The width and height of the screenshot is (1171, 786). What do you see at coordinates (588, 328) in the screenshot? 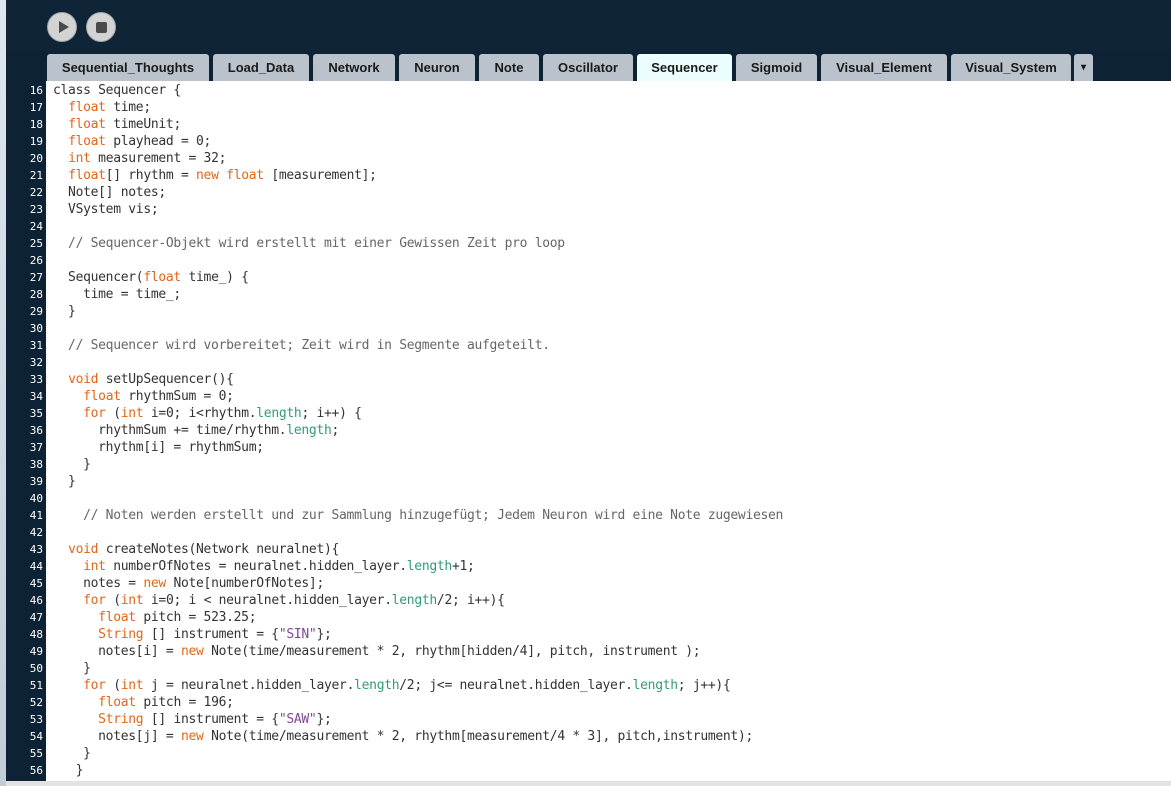
I see `code-line: 30` at bounding box center [588, 328].